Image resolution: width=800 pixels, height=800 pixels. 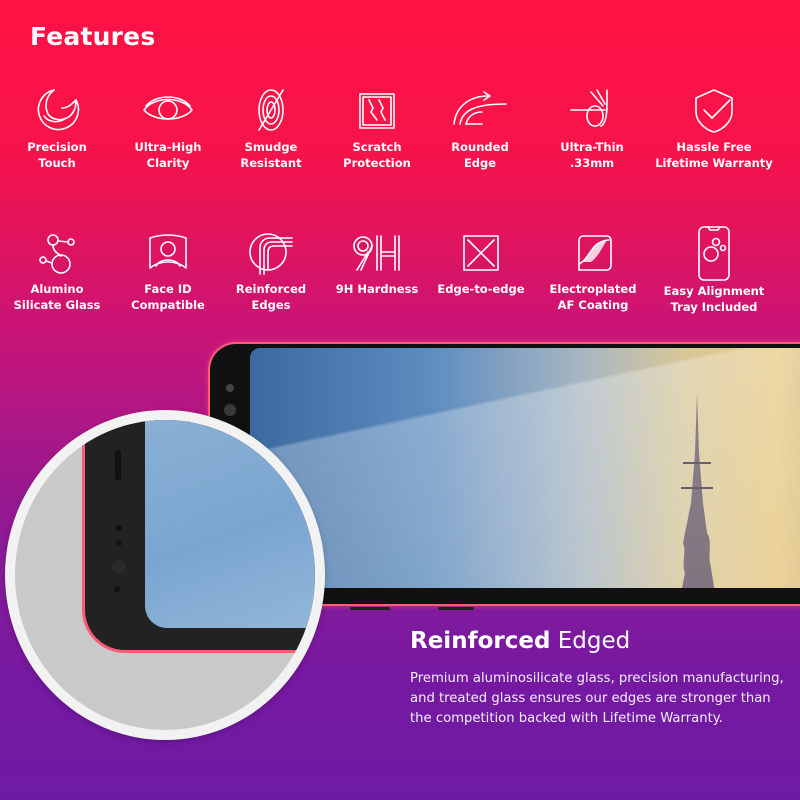 I want to click on feature-label: Easy Alignment, so click(x=714, y=291).